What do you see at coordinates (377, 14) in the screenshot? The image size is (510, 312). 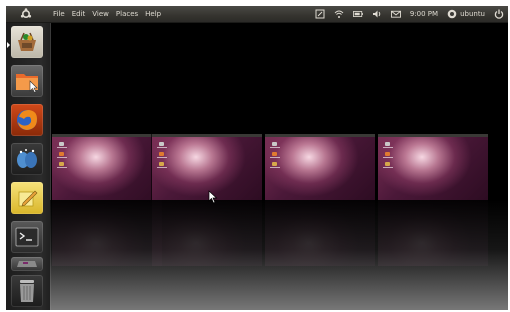 I see `volume-icon` at bounding box center [377, 14].